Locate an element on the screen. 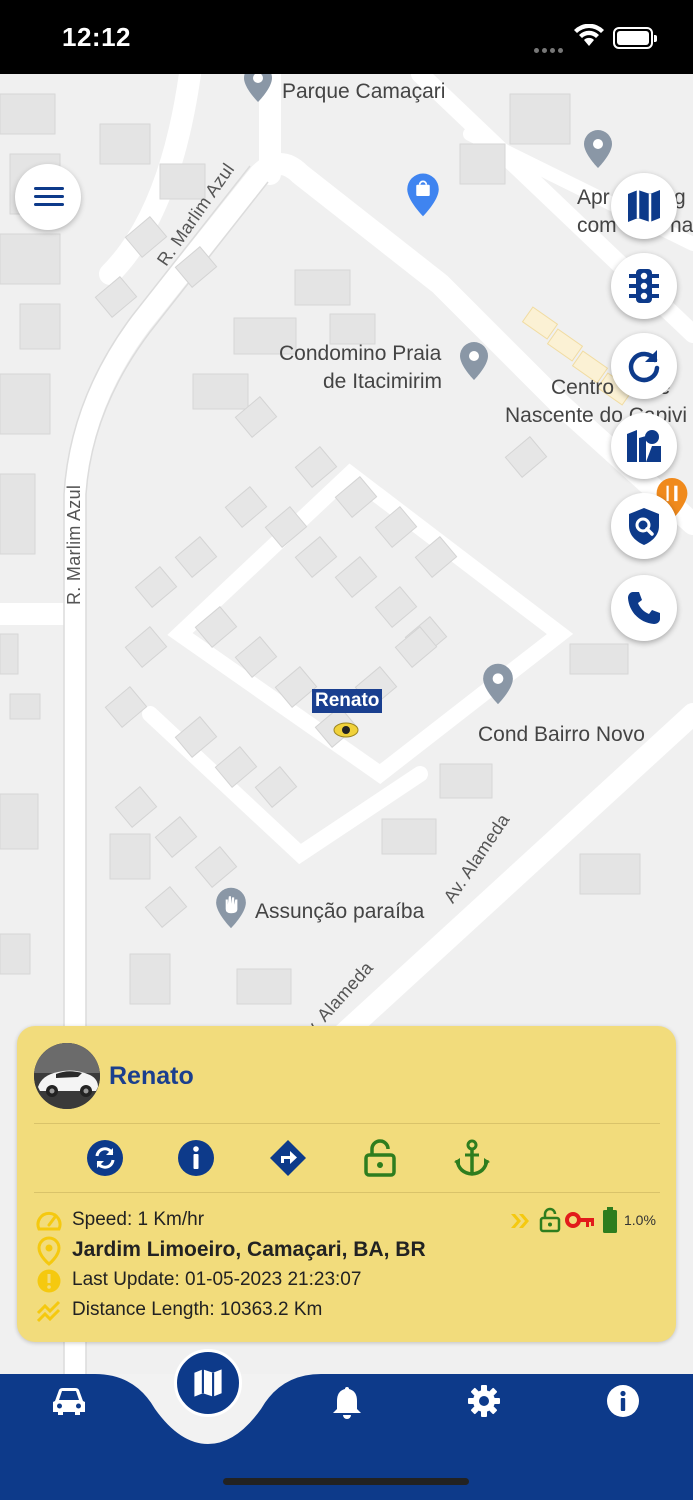  directions-icon is located at coordinates (288, 1158).